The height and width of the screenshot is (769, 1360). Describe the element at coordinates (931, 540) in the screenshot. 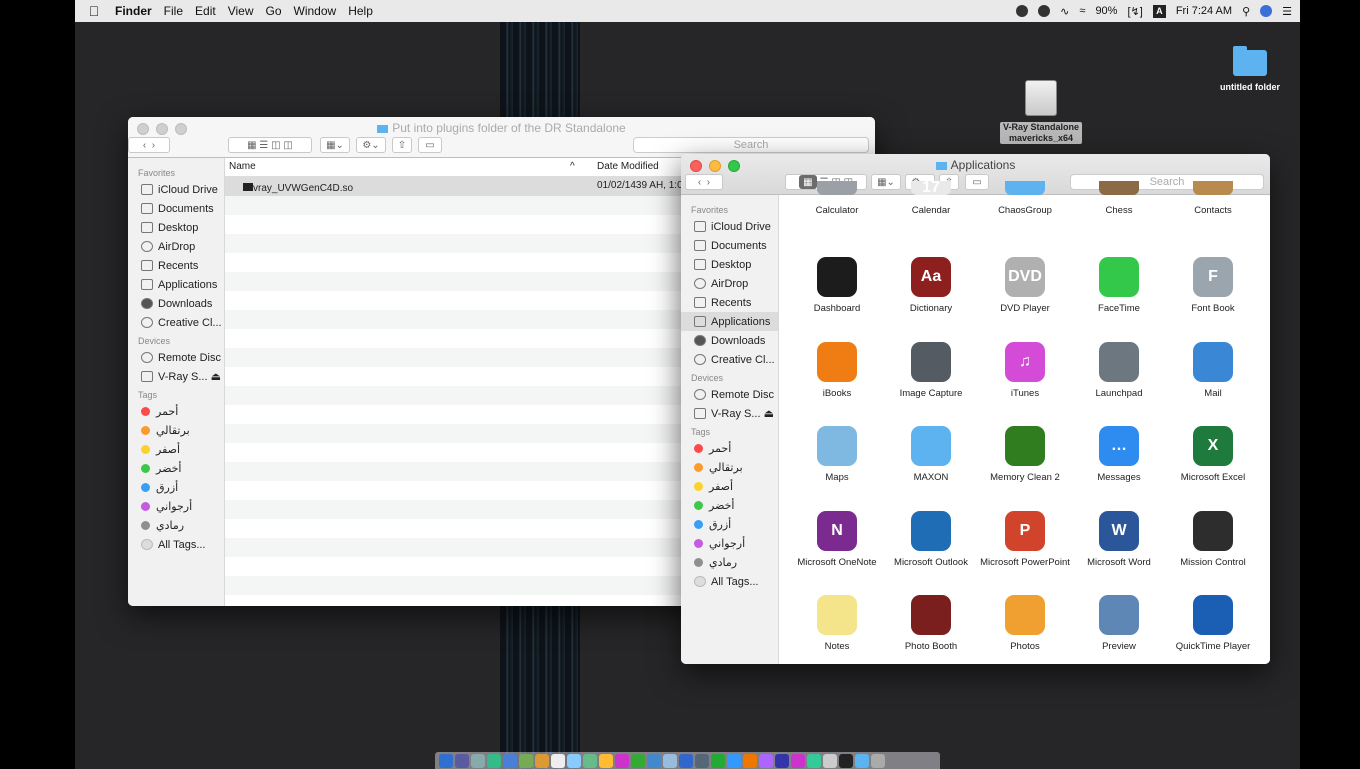

I see `app-icon-item: Microsoft Outlook` at that location.